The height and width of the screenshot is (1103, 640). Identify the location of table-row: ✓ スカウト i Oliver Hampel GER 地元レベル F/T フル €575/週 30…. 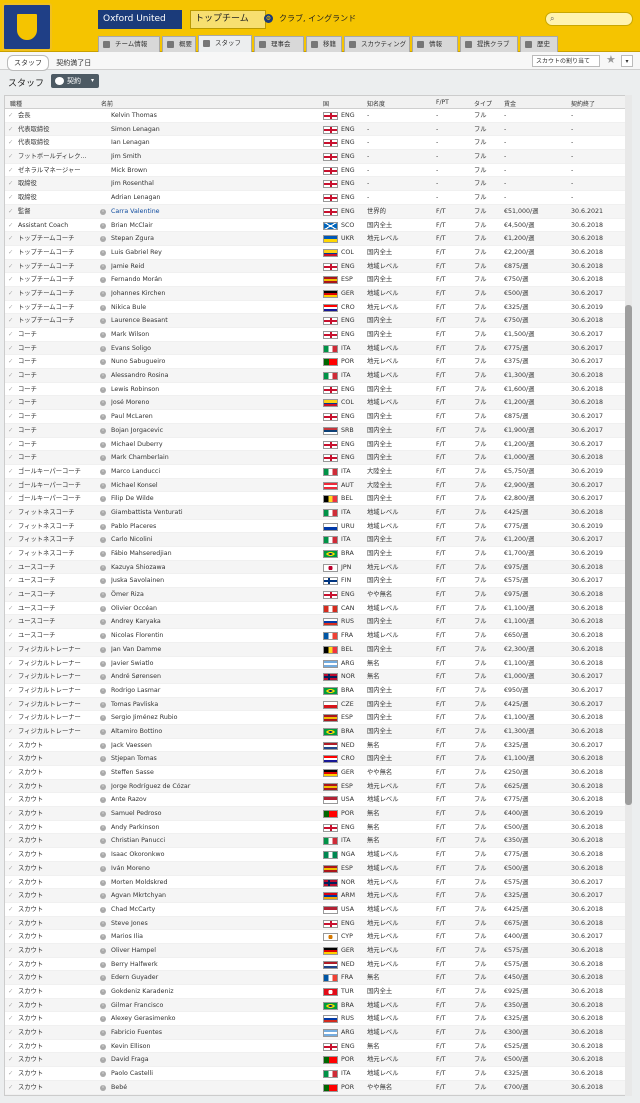
(318, 950).